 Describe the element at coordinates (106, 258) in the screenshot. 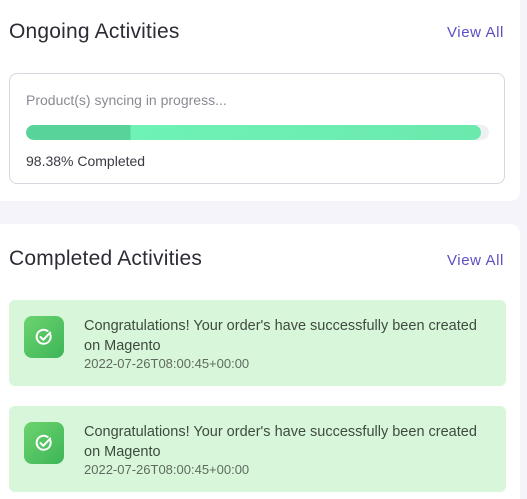

I see `completed-activities-title: Completed Activities` at that location.